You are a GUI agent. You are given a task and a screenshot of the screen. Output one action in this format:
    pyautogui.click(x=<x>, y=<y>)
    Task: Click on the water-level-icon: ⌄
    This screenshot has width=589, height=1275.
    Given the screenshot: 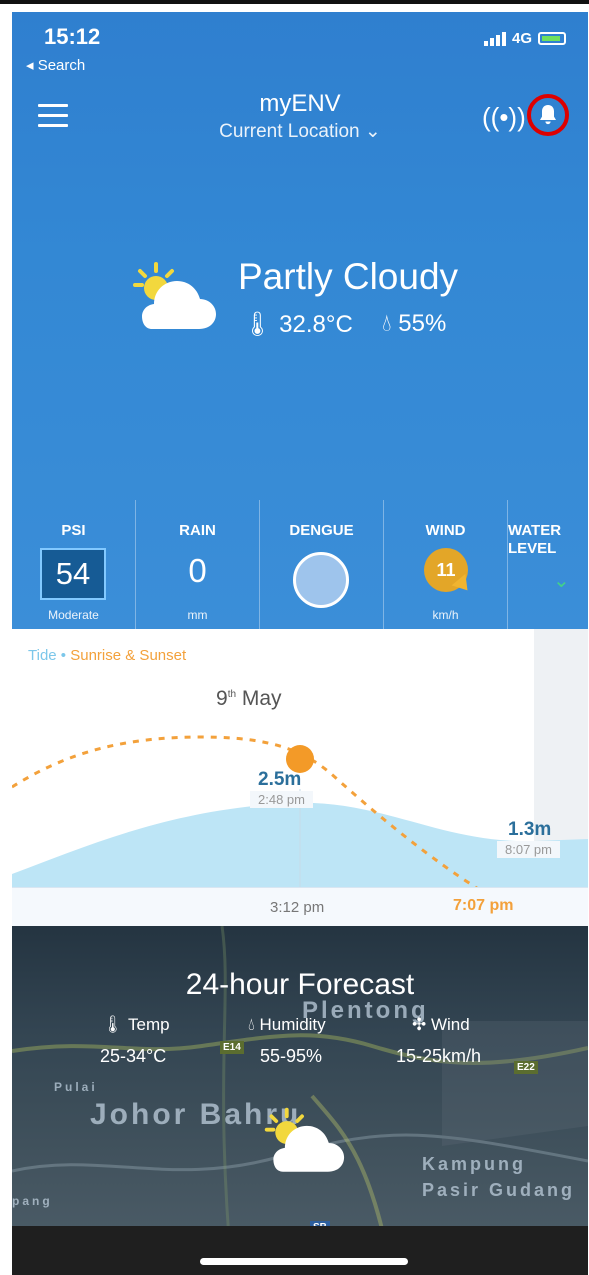 What is the action you would take?
    pyautogui.click(x=561, y=581)
    